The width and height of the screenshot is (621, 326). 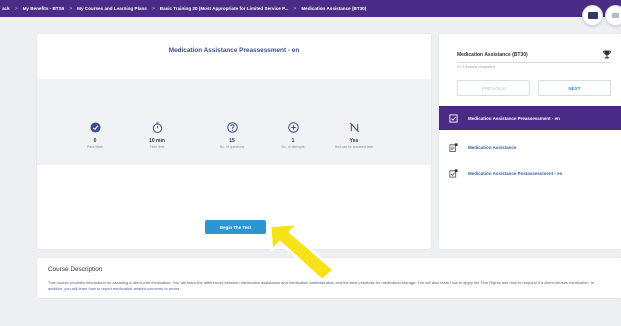 What do you see at coordinates (514, 118) in the screenshot?
I see `lesson-label: Medication Assistance Preassessment - en` at bounding box center [514, 118].